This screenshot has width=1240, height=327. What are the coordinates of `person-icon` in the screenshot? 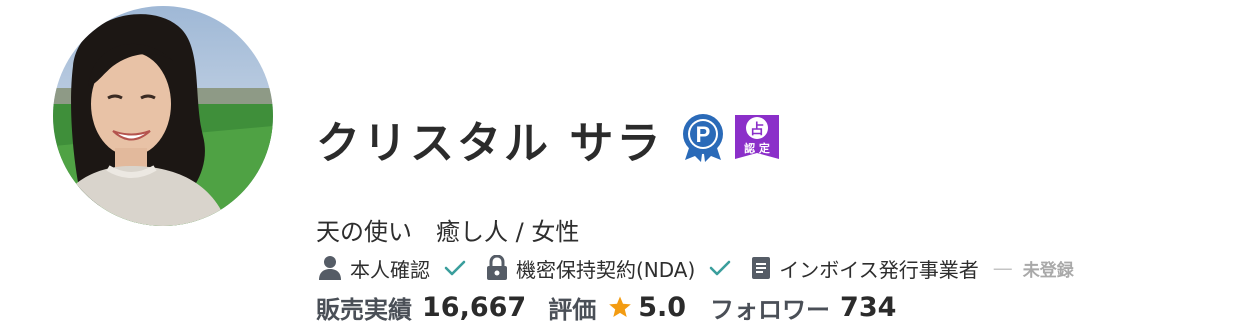 It's located at (330, 268).